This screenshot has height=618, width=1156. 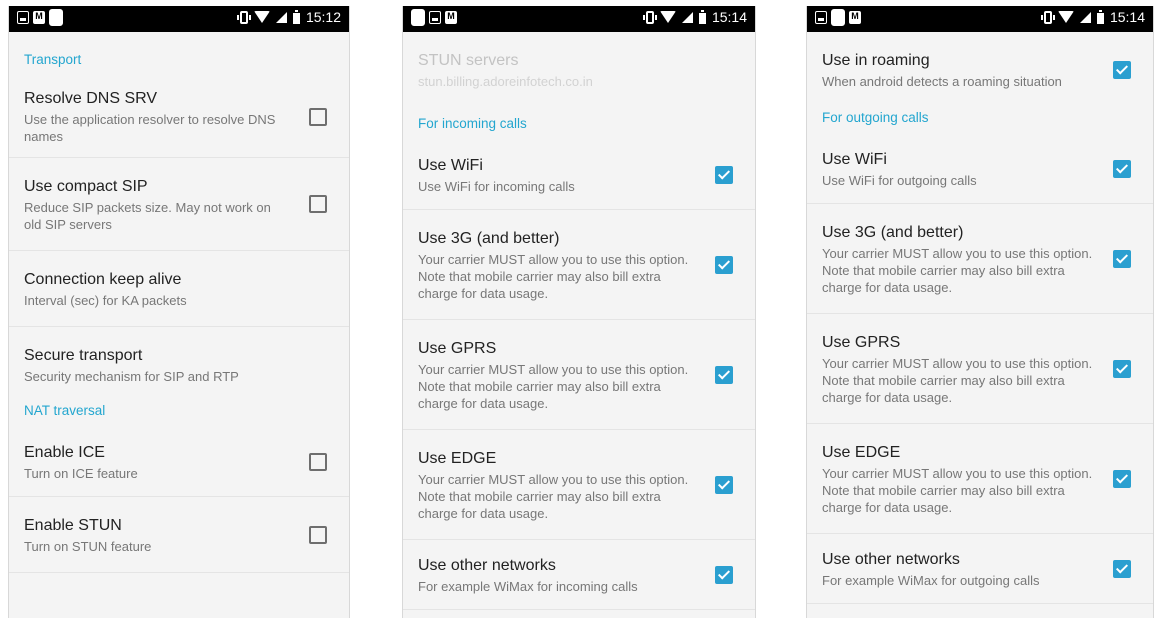 What do you see at coordinates (724, 484) in the screenshot?
I see `incoming-edge-checkbox` at bounding box center [724, 484].